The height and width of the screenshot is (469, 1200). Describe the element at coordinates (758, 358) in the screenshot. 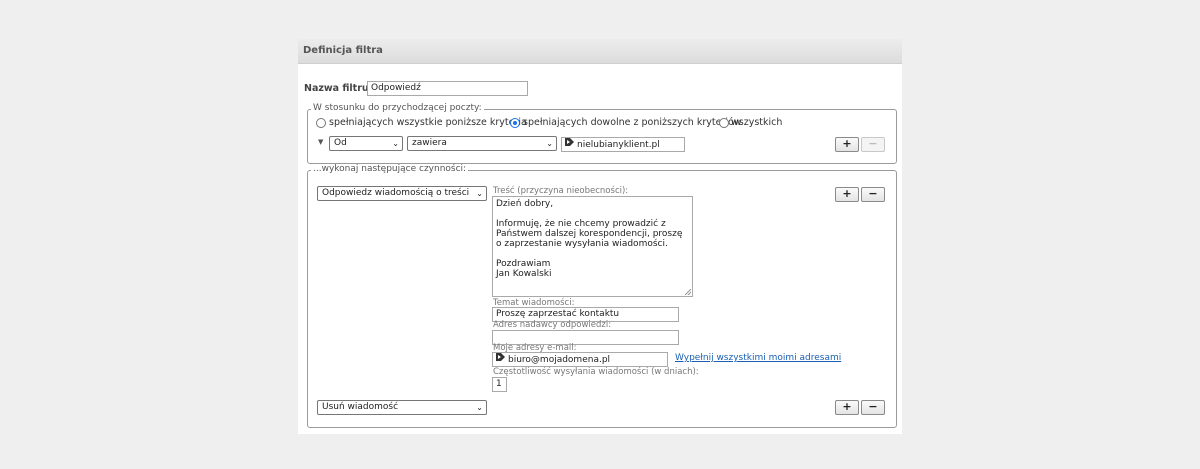

I see `fill-all-addresses-link: Wypełnij wszystkimi moimi adresami` at that location.